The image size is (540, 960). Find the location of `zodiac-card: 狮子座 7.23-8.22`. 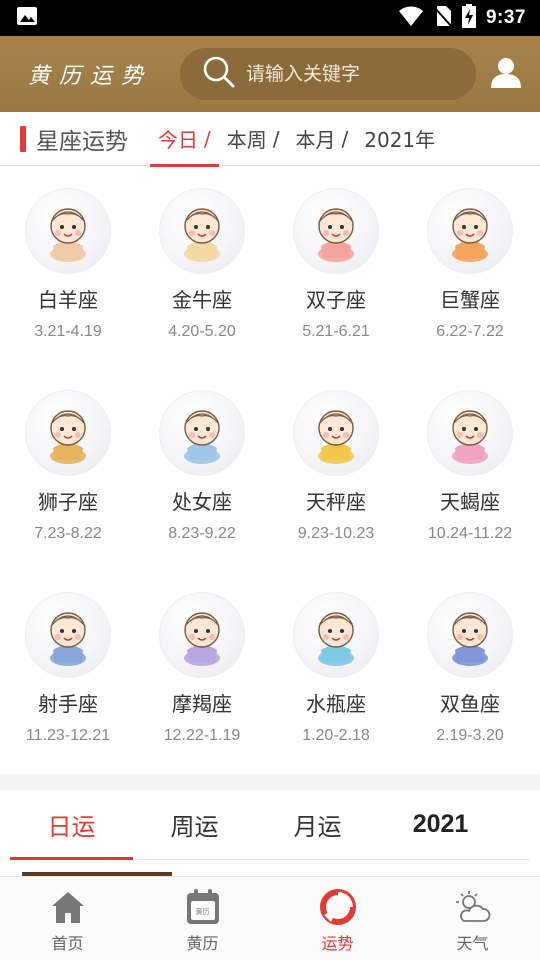

zodiac-card: 狮子座 7.23-8.22 is located at coordinates (68, 469).